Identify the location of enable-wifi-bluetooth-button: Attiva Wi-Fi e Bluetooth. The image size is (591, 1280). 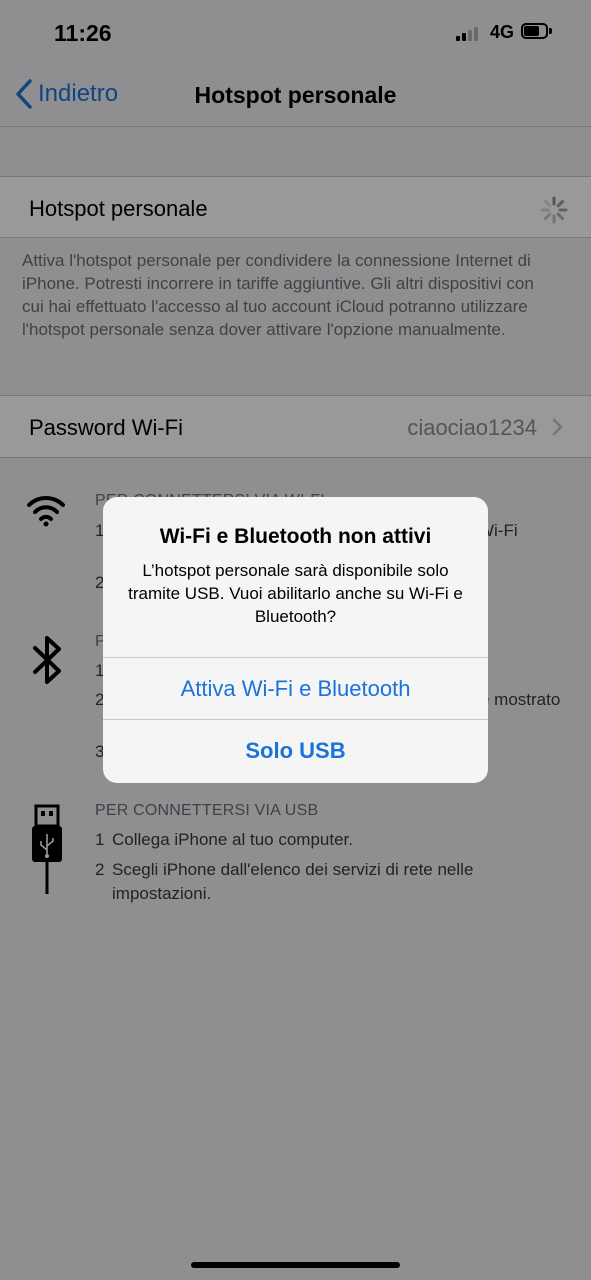
(295, 688).